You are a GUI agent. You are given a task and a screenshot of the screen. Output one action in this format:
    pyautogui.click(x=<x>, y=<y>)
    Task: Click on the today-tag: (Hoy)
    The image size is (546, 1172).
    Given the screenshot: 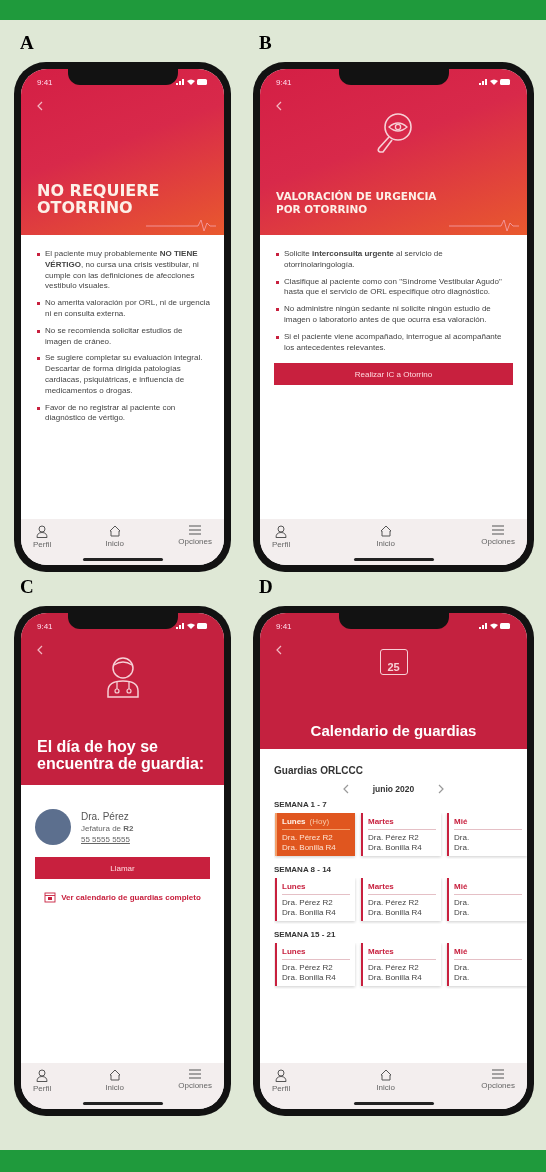 What is the action you would take?
    pyautogui.click(x=319, y=821)
    